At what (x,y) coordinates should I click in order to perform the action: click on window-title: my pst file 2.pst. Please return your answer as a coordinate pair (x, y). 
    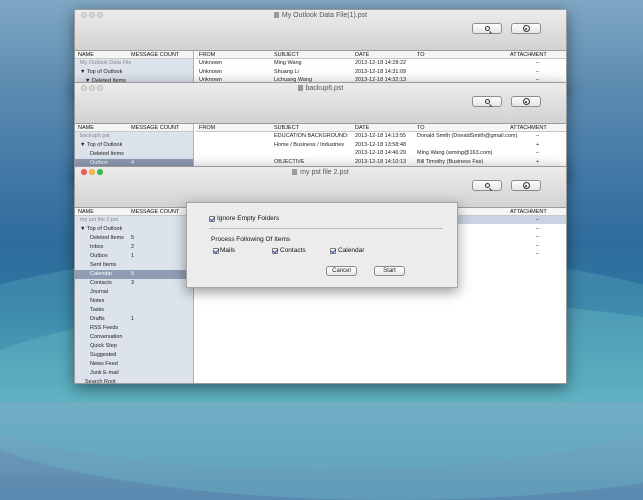
    Looking at the image, I should click on (320, 172).